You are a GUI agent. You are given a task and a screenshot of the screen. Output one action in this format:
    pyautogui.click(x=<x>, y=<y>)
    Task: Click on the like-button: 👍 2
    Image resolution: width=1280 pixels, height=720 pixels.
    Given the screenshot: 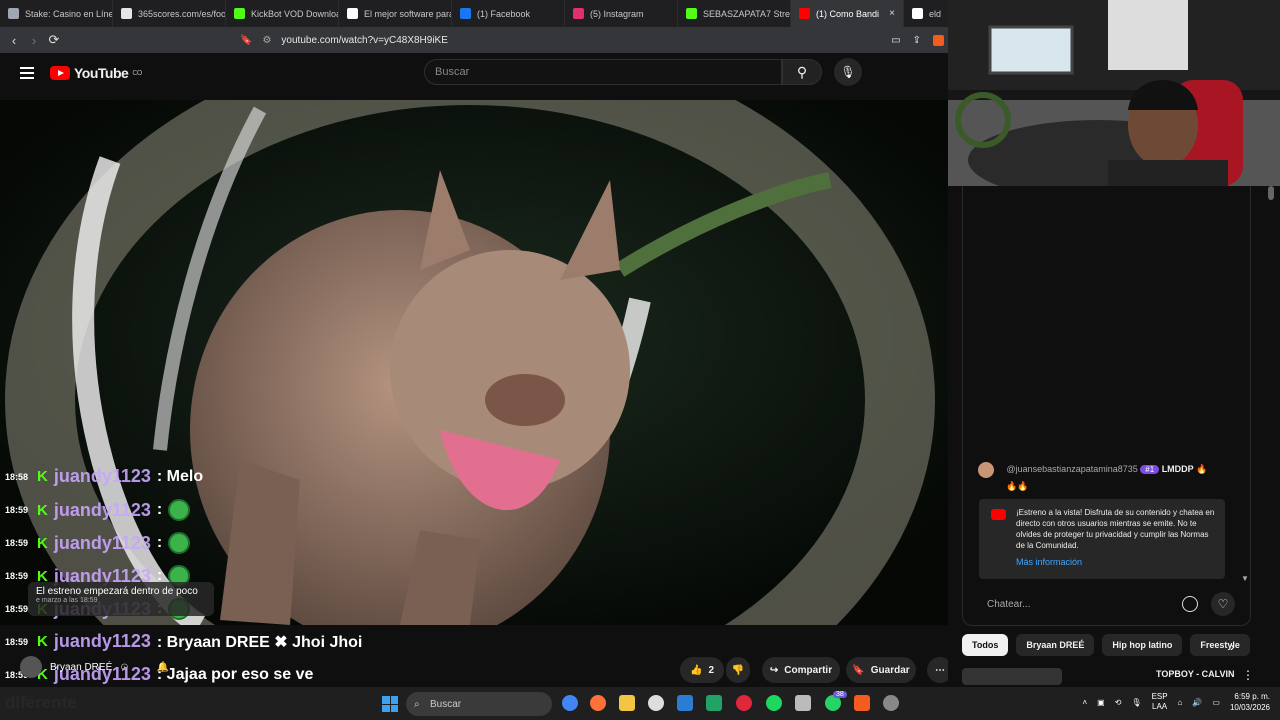 What is the action you would take?
    pyautogui.click(x=702, y=670)
    